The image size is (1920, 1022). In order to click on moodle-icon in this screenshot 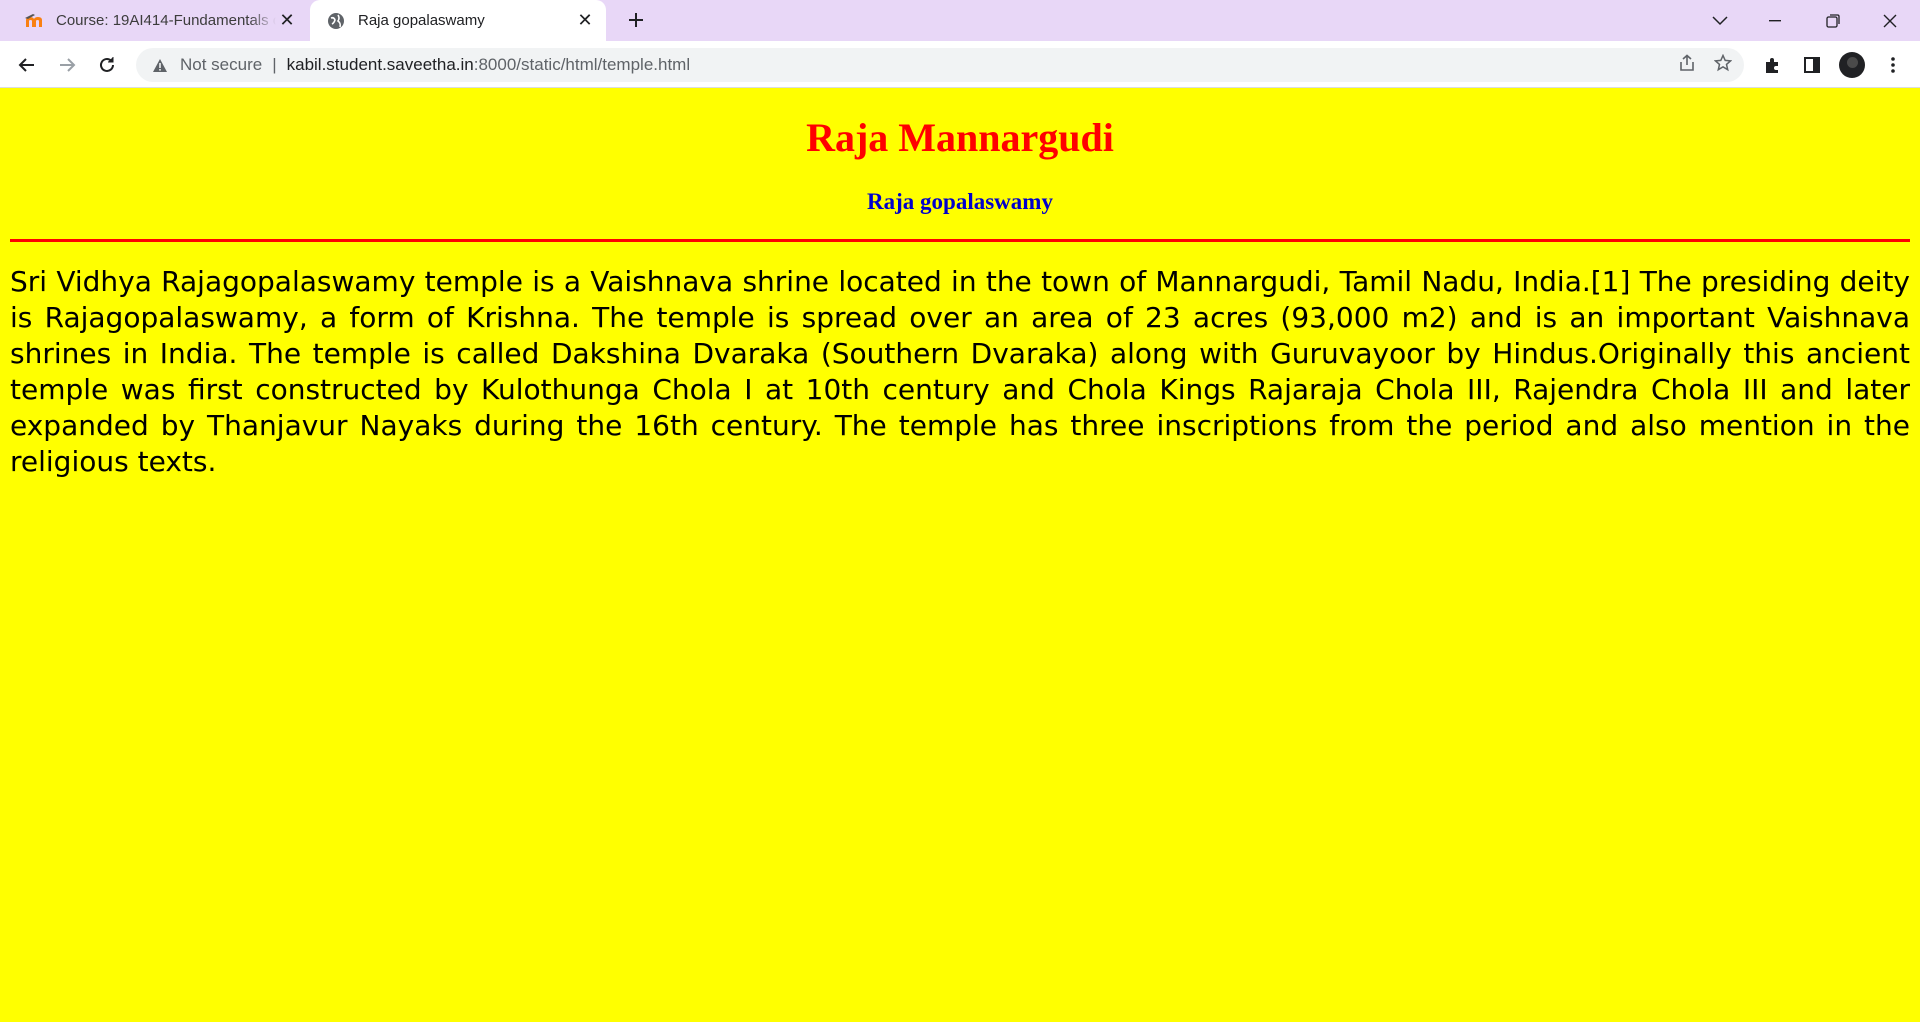, I will do `click(34, 21)`.